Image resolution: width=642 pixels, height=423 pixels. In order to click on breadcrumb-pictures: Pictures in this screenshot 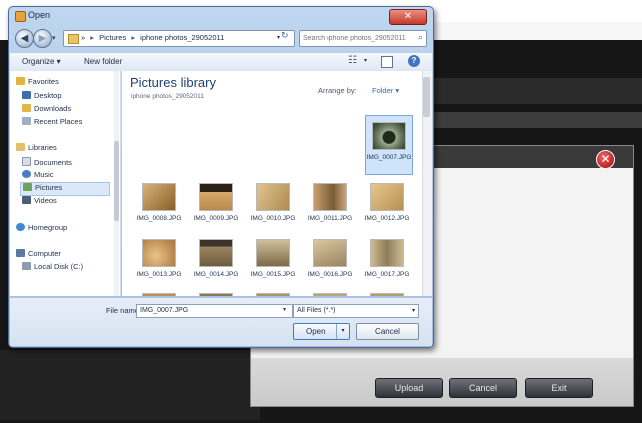, I will do `click(112, 37)`.